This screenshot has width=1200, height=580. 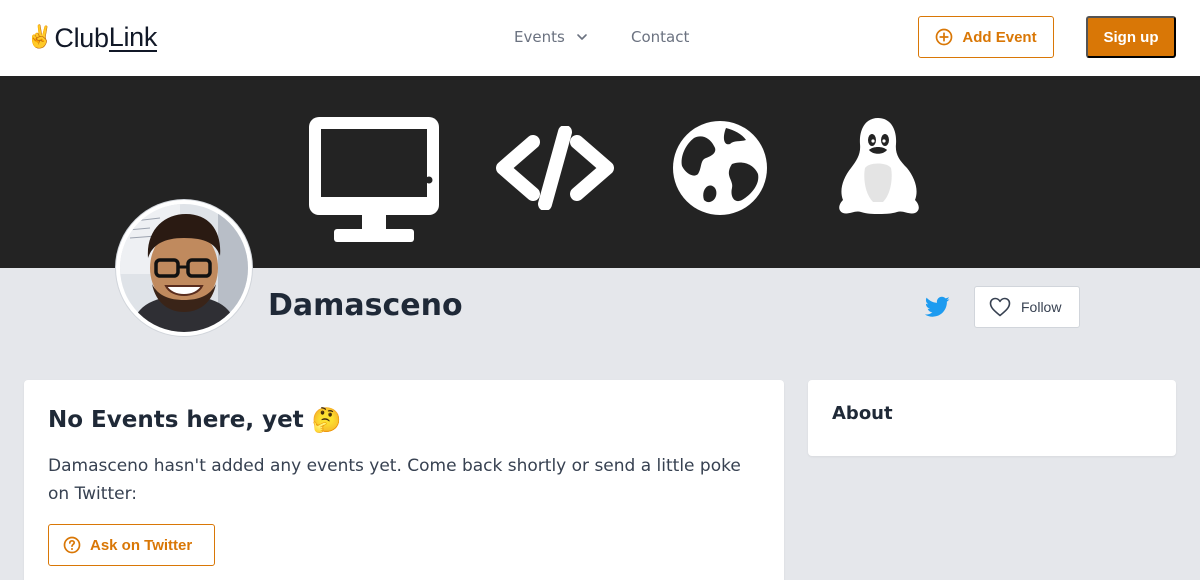 What do you see at coordinates (176, 420) in the screenshot?
I see `events-title-text: No Events here, yet` at bounding box center [176, 420].